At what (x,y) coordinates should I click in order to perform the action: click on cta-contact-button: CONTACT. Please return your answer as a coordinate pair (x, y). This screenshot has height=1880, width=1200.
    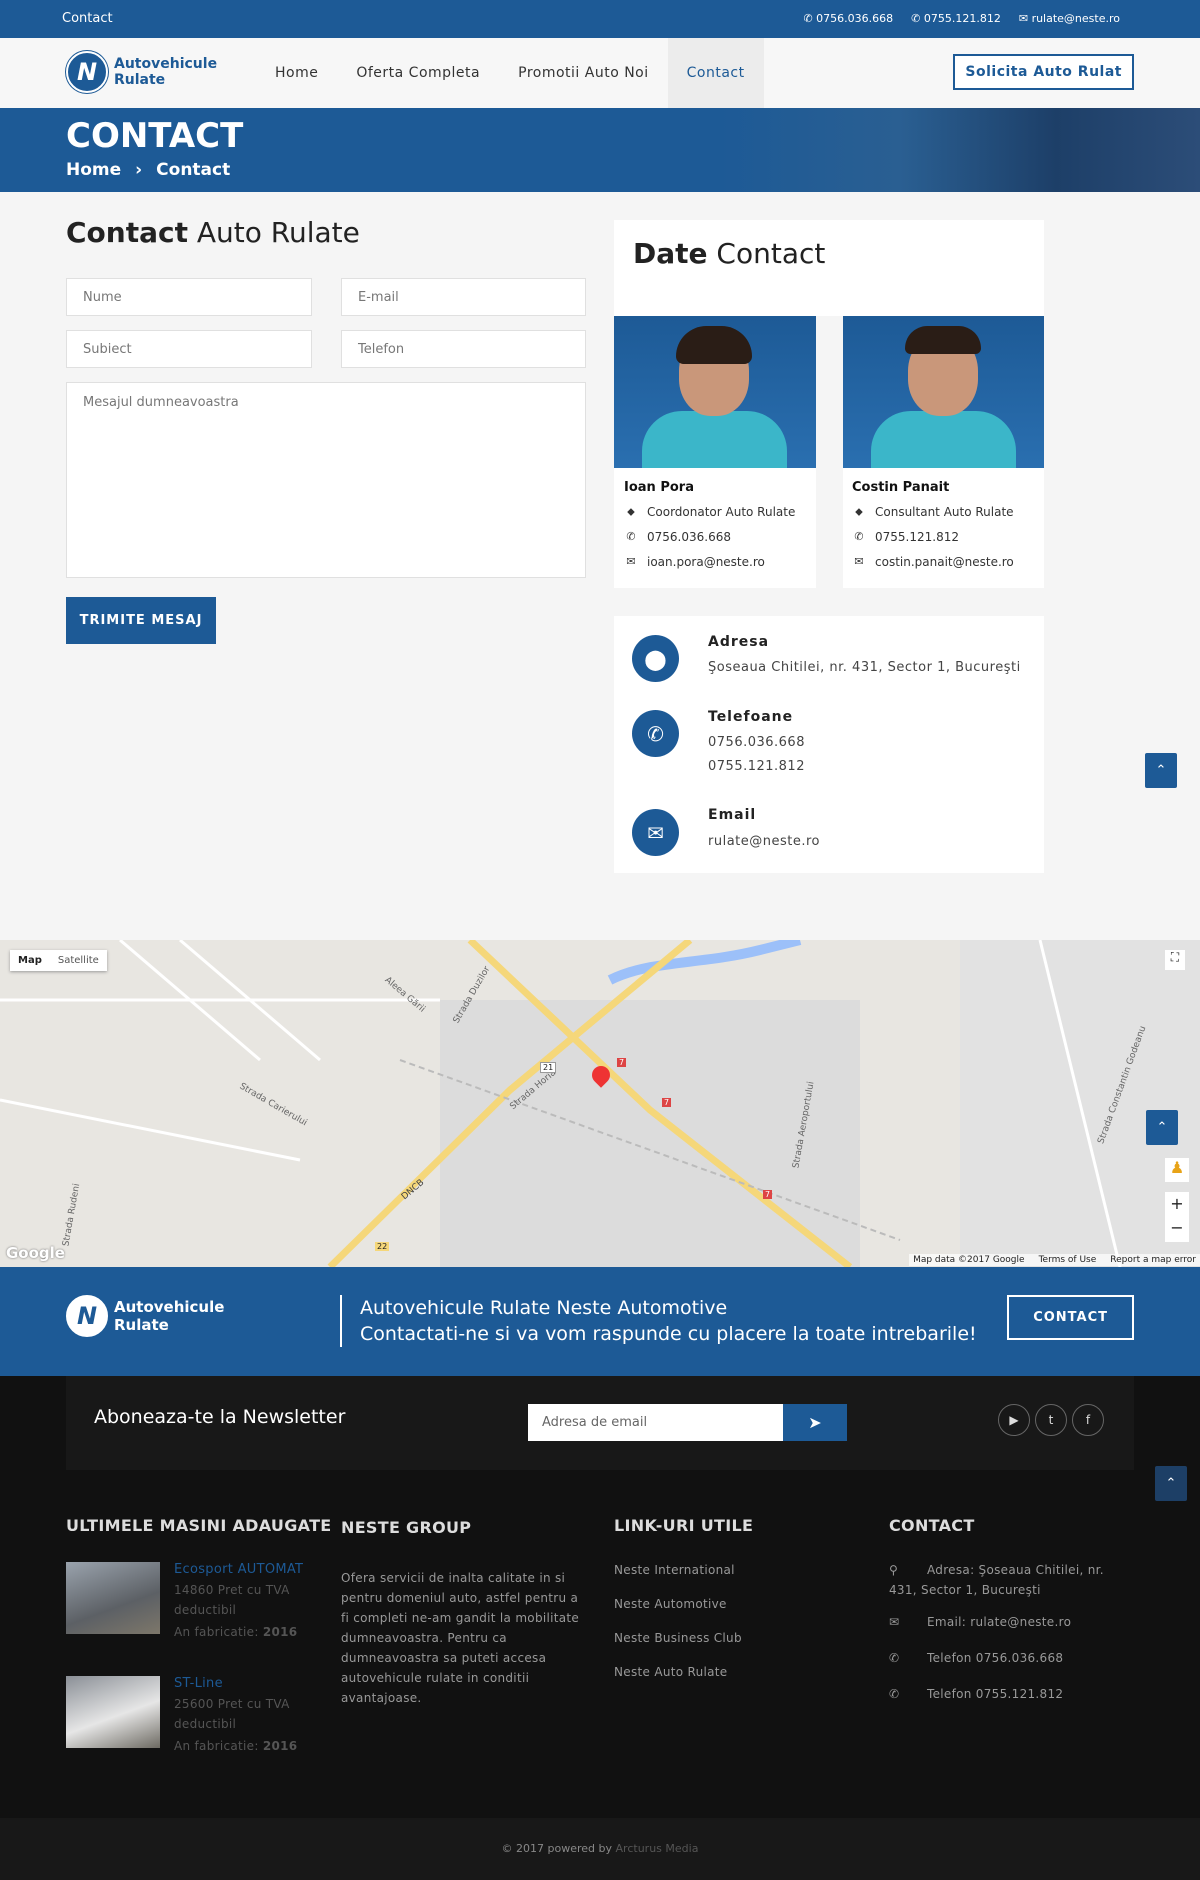
    Looking at the image, I should click on (1070, 1317).